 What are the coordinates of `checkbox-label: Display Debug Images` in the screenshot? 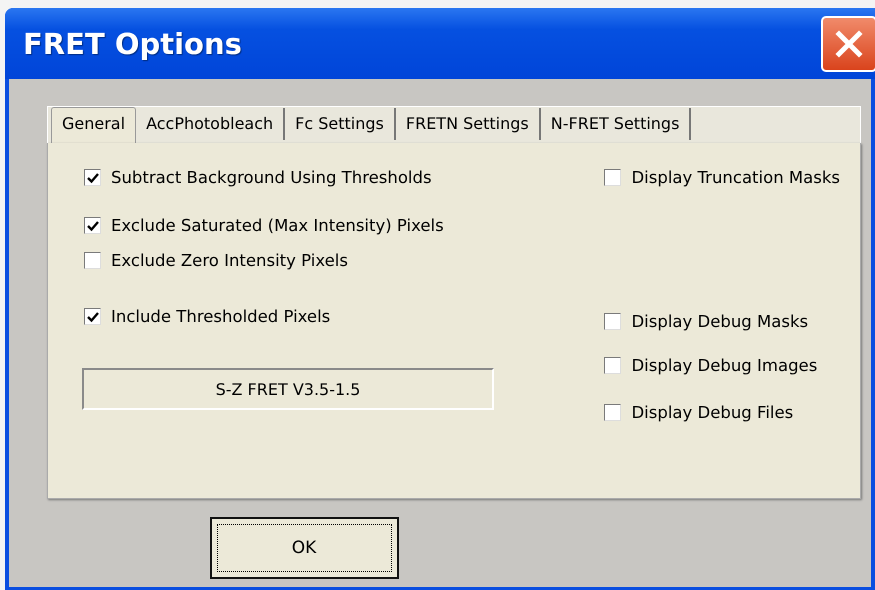 It's located at (724, 365).